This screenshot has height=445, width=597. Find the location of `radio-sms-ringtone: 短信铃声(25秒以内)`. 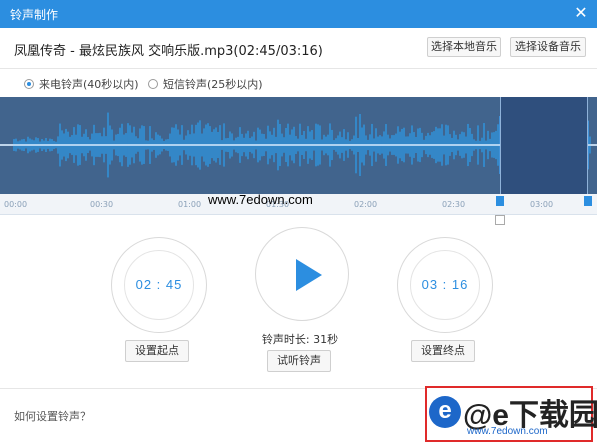

radio-sms-ringtone: 短信铃声(25秒以内) is located at coordinates (205, 84).